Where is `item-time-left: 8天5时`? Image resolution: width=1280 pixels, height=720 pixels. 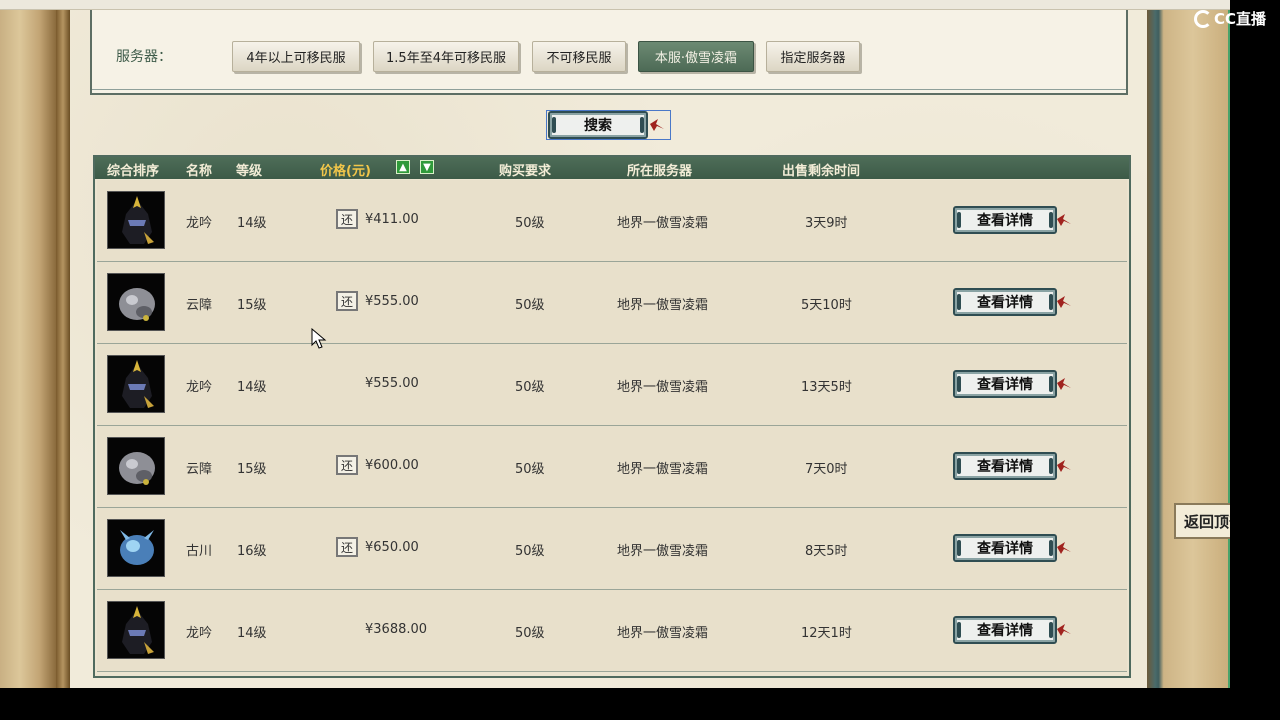 item-time-left: 8天5时 is located at coordinates (826, 551).